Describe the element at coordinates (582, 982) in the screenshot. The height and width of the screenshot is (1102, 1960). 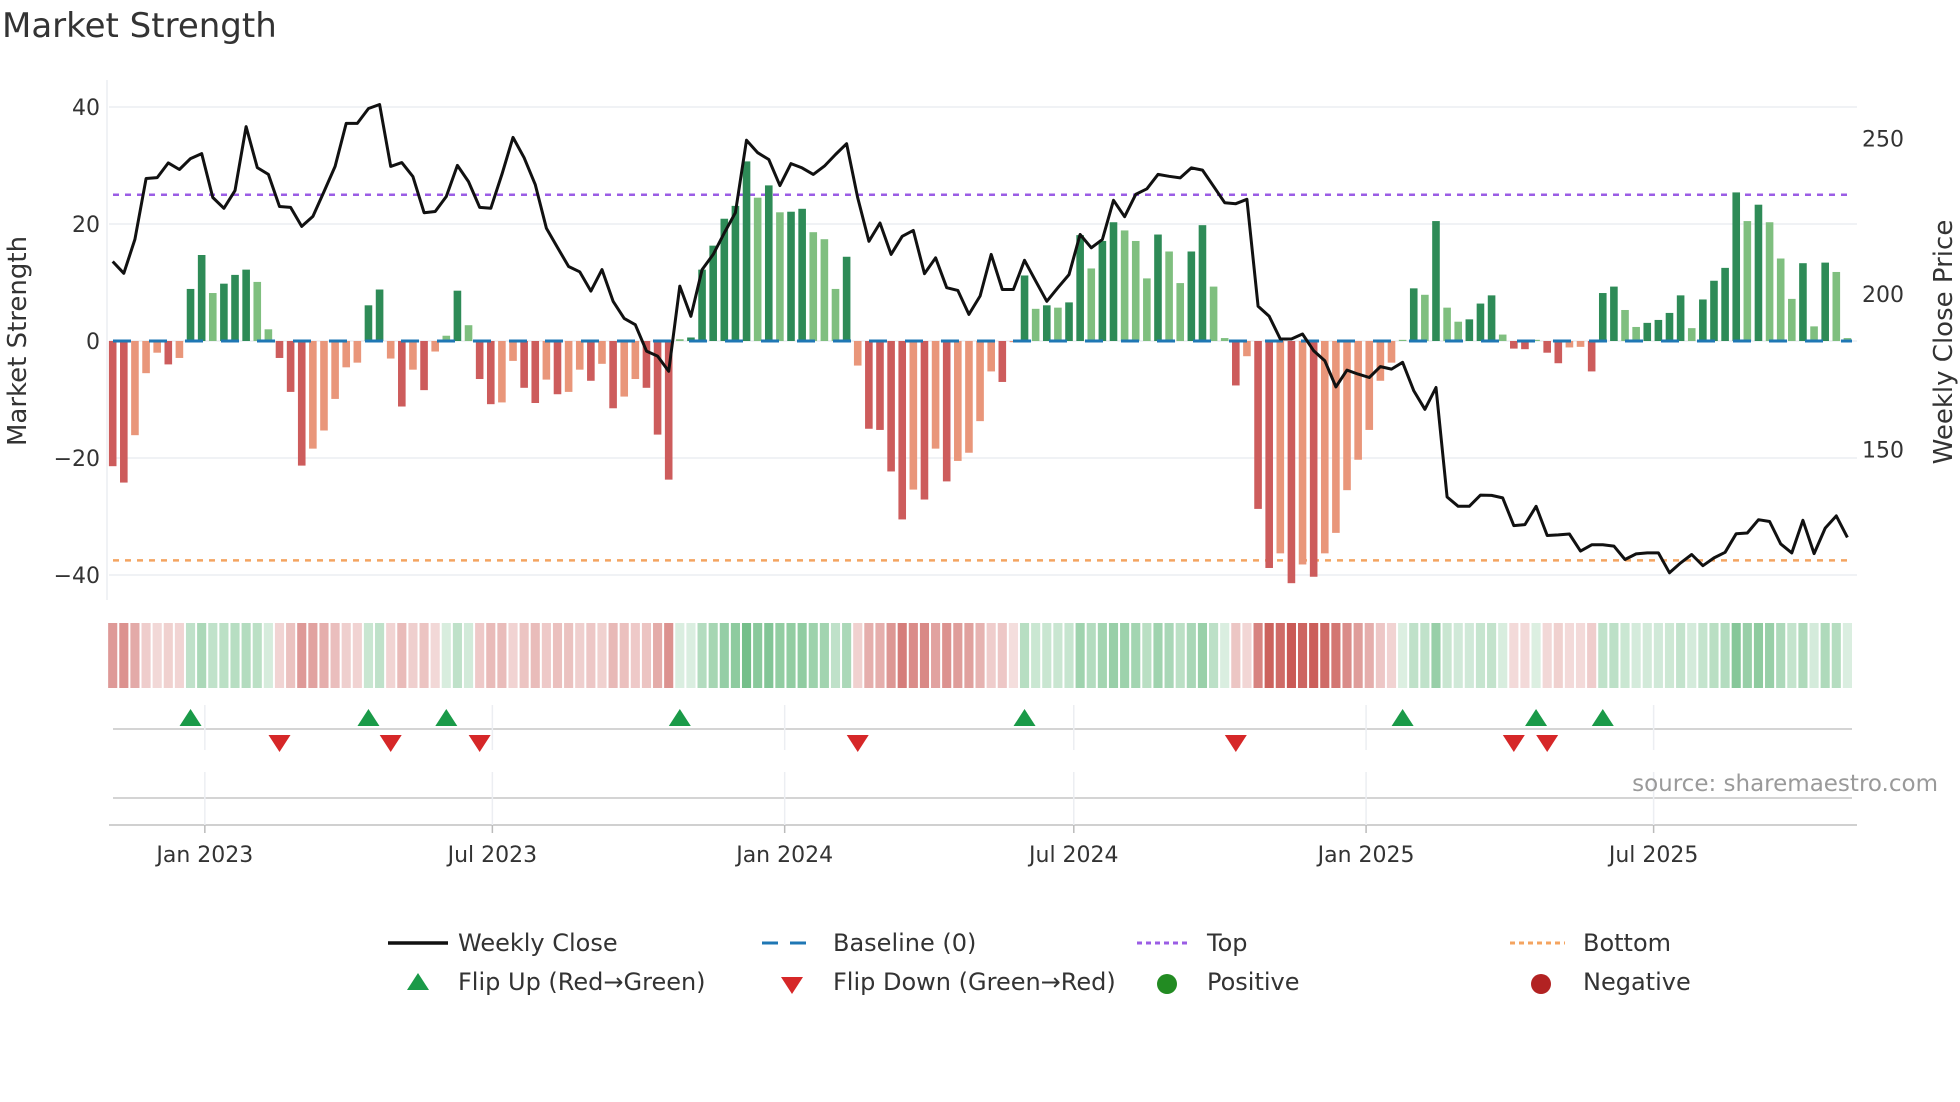
I see `legend-flip-up: Flip Up (Red→Green)` at that location.